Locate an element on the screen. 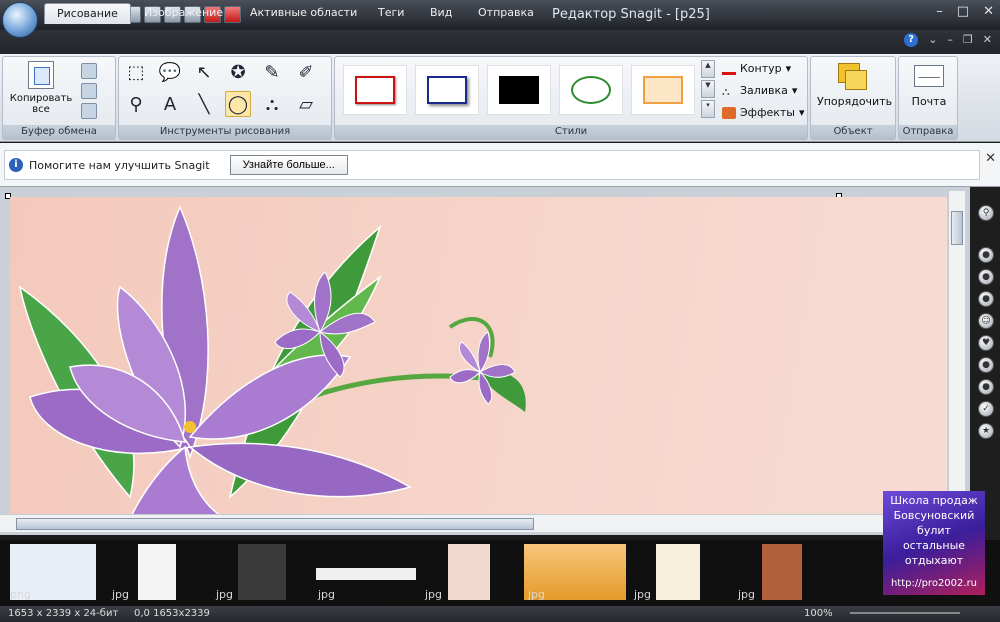 The height and width of the screenshot is (622, 1000). fill-icon: ⛬ is located at coordinates (726, 91).